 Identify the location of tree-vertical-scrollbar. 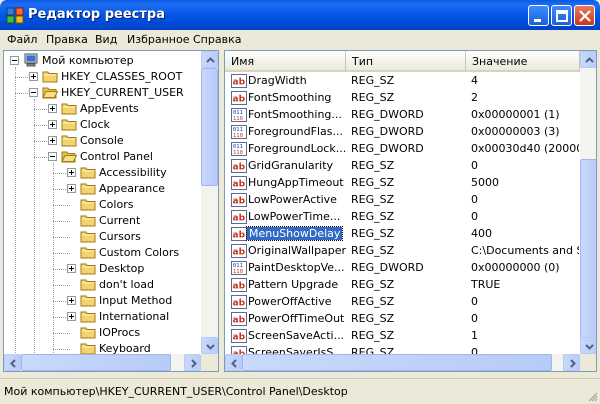
(209, 202).